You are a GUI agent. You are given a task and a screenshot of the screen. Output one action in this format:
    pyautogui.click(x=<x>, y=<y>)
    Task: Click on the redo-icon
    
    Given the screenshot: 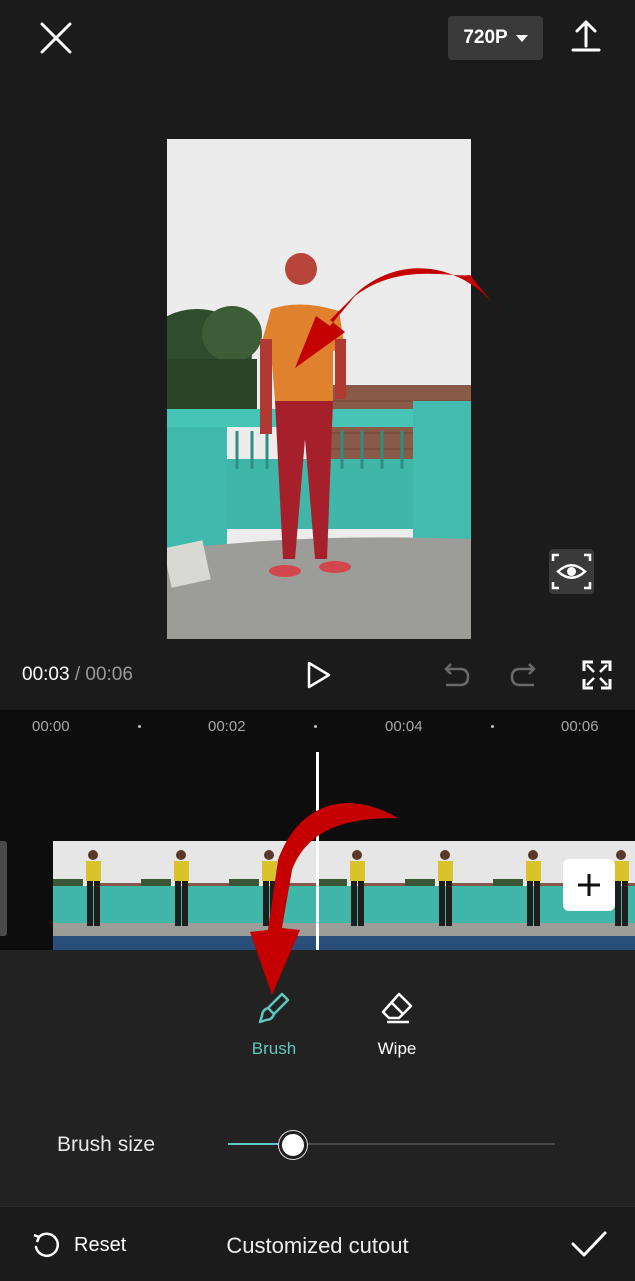 What is the action you would take?
    pyautogui.click(x=523, y=675)
    